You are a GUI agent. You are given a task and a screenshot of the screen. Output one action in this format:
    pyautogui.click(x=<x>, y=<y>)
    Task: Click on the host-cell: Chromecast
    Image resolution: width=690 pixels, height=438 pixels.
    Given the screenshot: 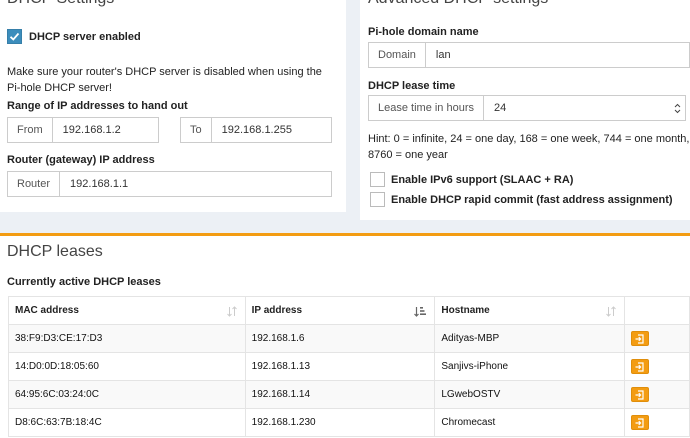 What is the action you would take?
    pyautogui.click(x=530, y=422)
    